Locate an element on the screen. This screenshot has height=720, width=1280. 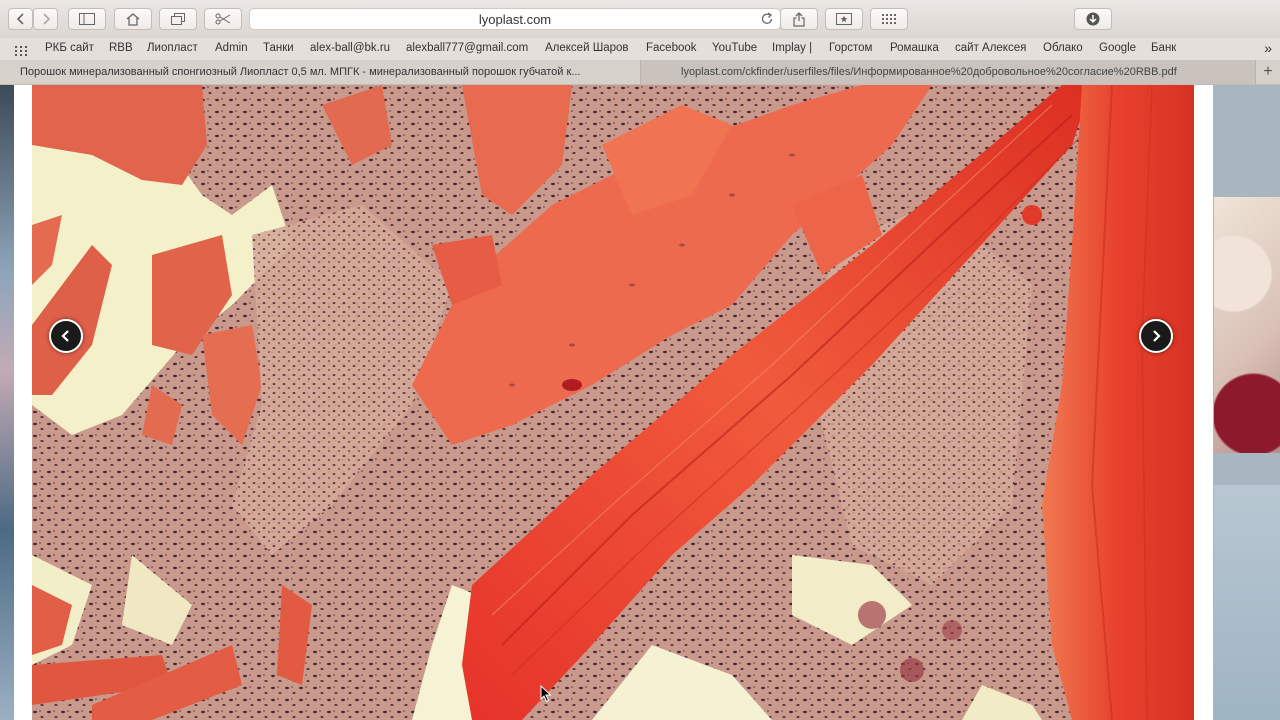
bookmark-item: alexball777@gmail.com is located at coordinates (467, 48).